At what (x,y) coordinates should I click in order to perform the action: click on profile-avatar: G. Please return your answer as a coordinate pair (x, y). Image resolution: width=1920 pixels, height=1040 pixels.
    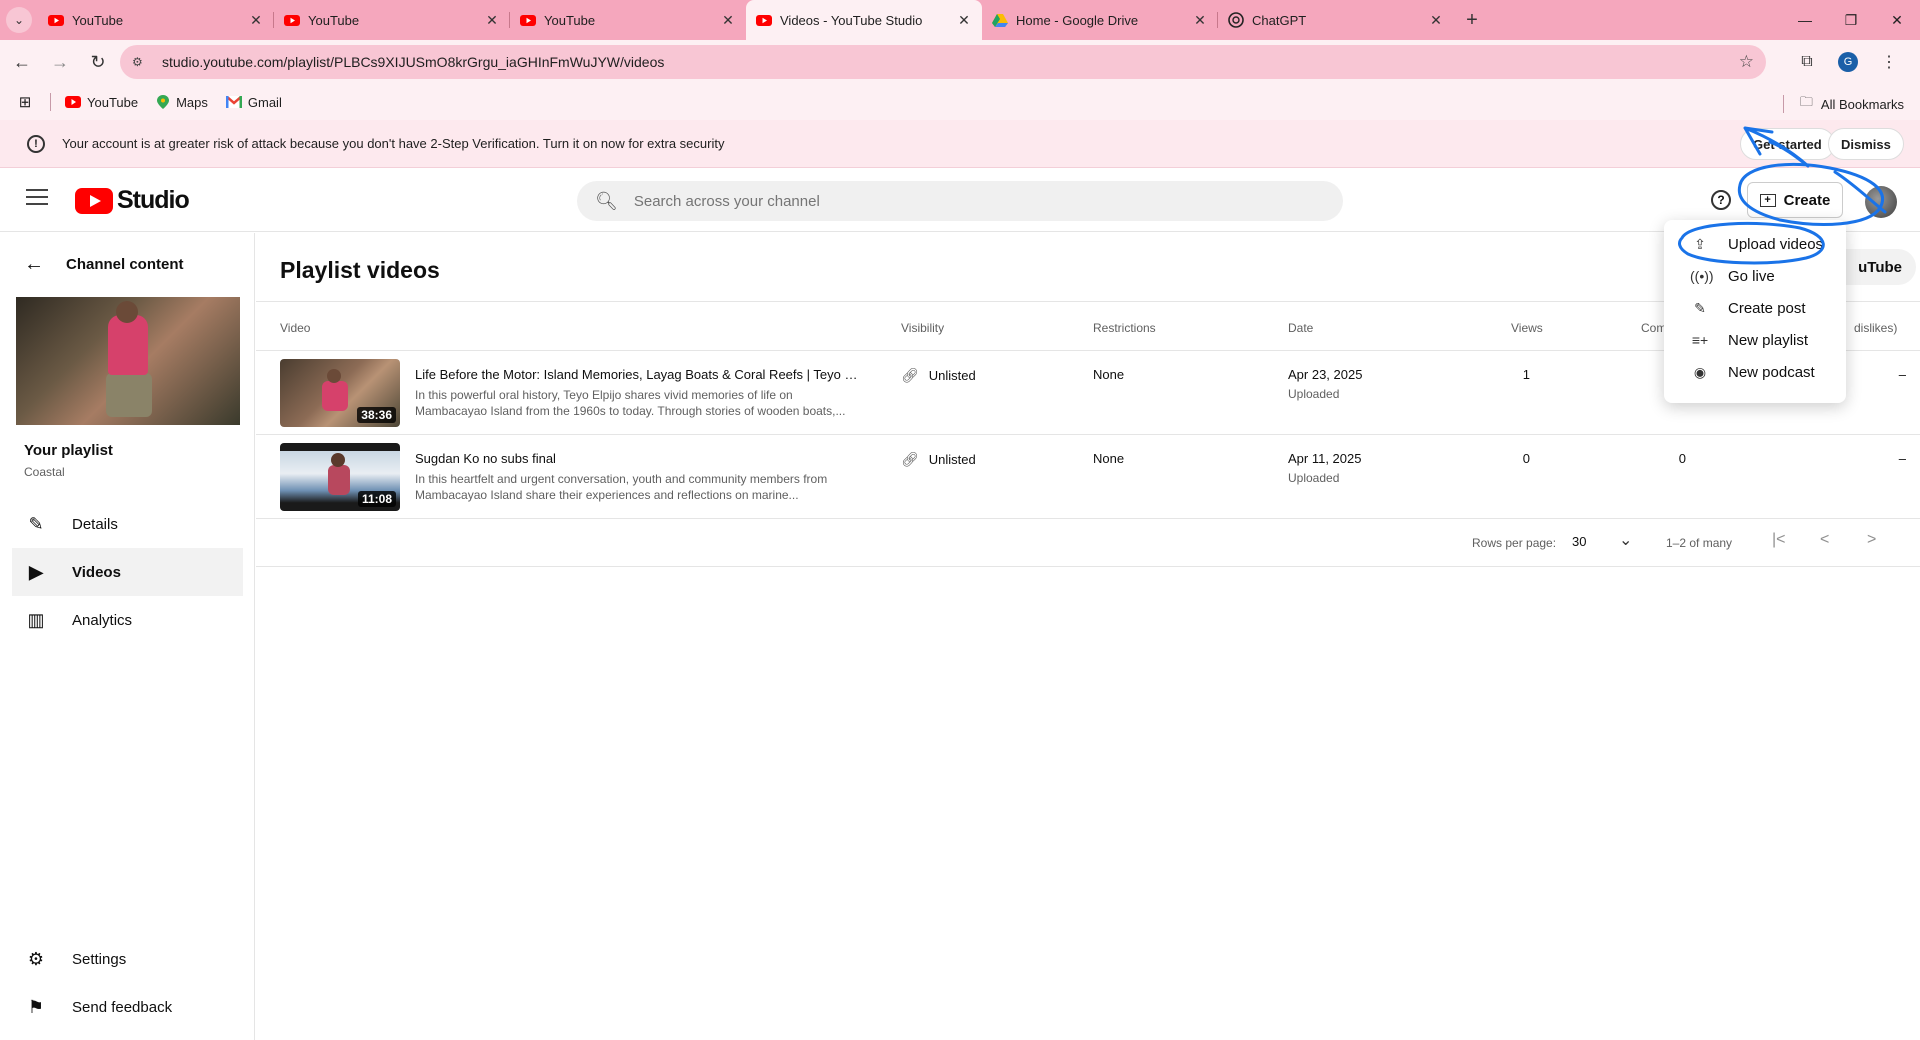
    Looking at the image, I should click on (1848, 62).